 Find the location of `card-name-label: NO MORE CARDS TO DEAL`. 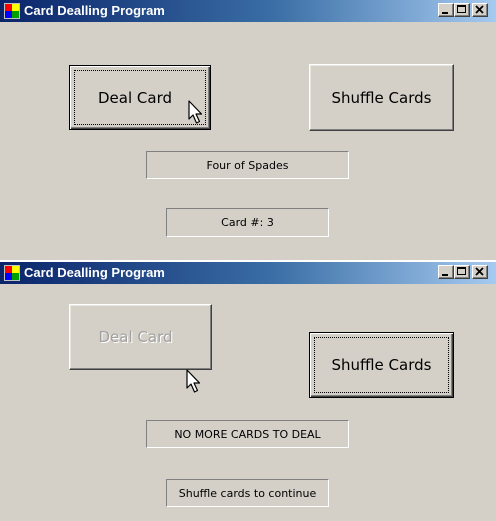

card-name-label: NO MORE CARDS TO DEAL is located at coordinates (247, 434).